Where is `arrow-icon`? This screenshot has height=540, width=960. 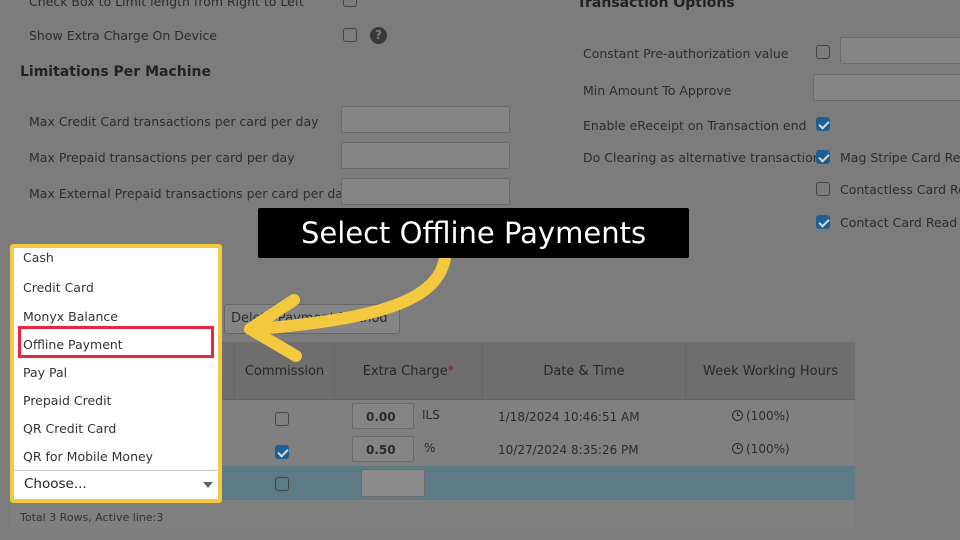
arrow-icon is located at coordinates (347, 307).